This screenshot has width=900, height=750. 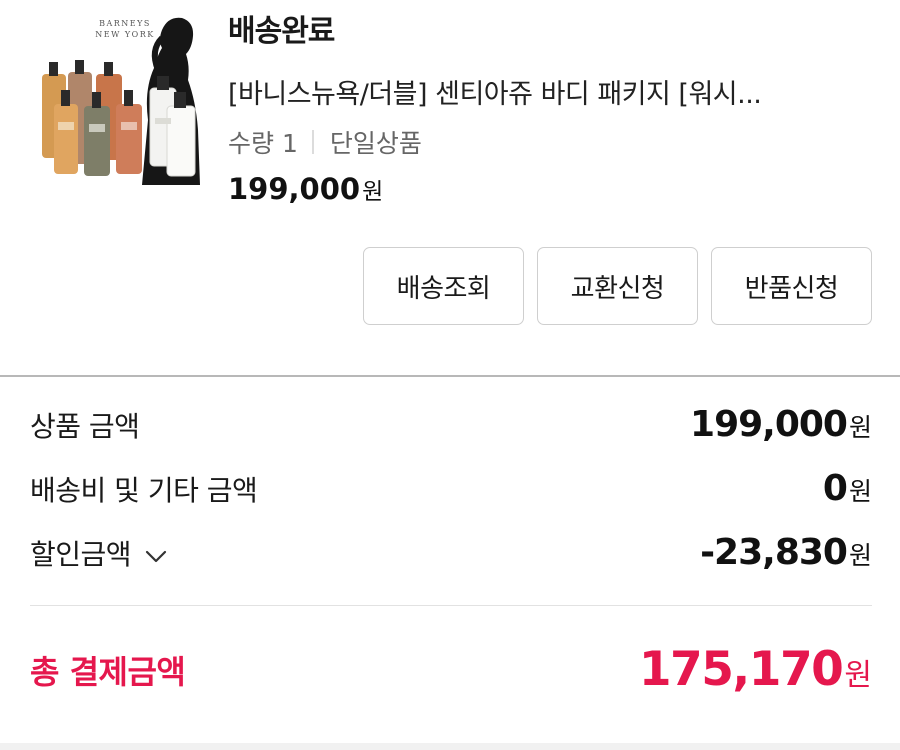 I want to click on shipping-amount-row: 배송비 및 기타 금액 0 원, so click(x=451, y=488).